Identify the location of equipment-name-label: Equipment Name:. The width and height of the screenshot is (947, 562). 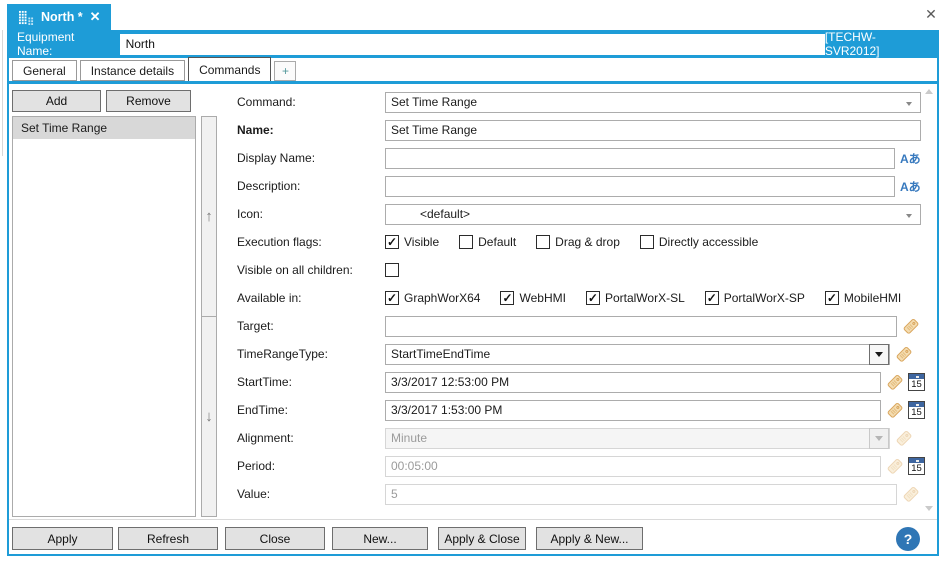
(46, 44).